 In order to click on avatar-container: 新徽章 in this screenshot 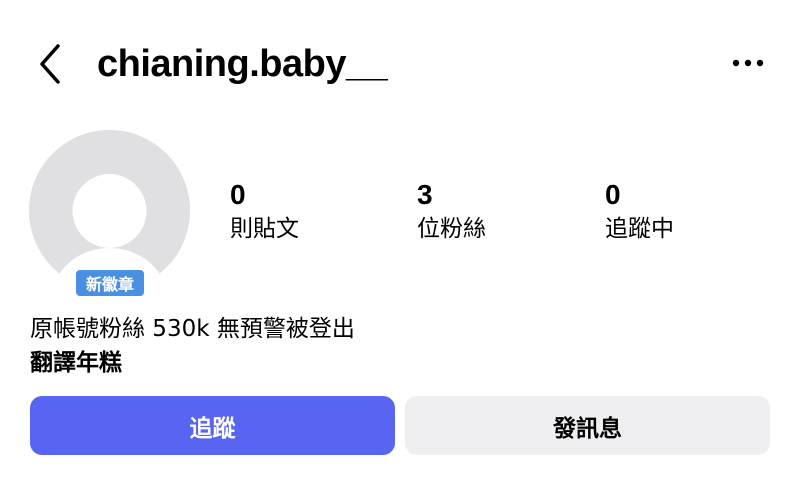, I will do `click(110, 215)`.